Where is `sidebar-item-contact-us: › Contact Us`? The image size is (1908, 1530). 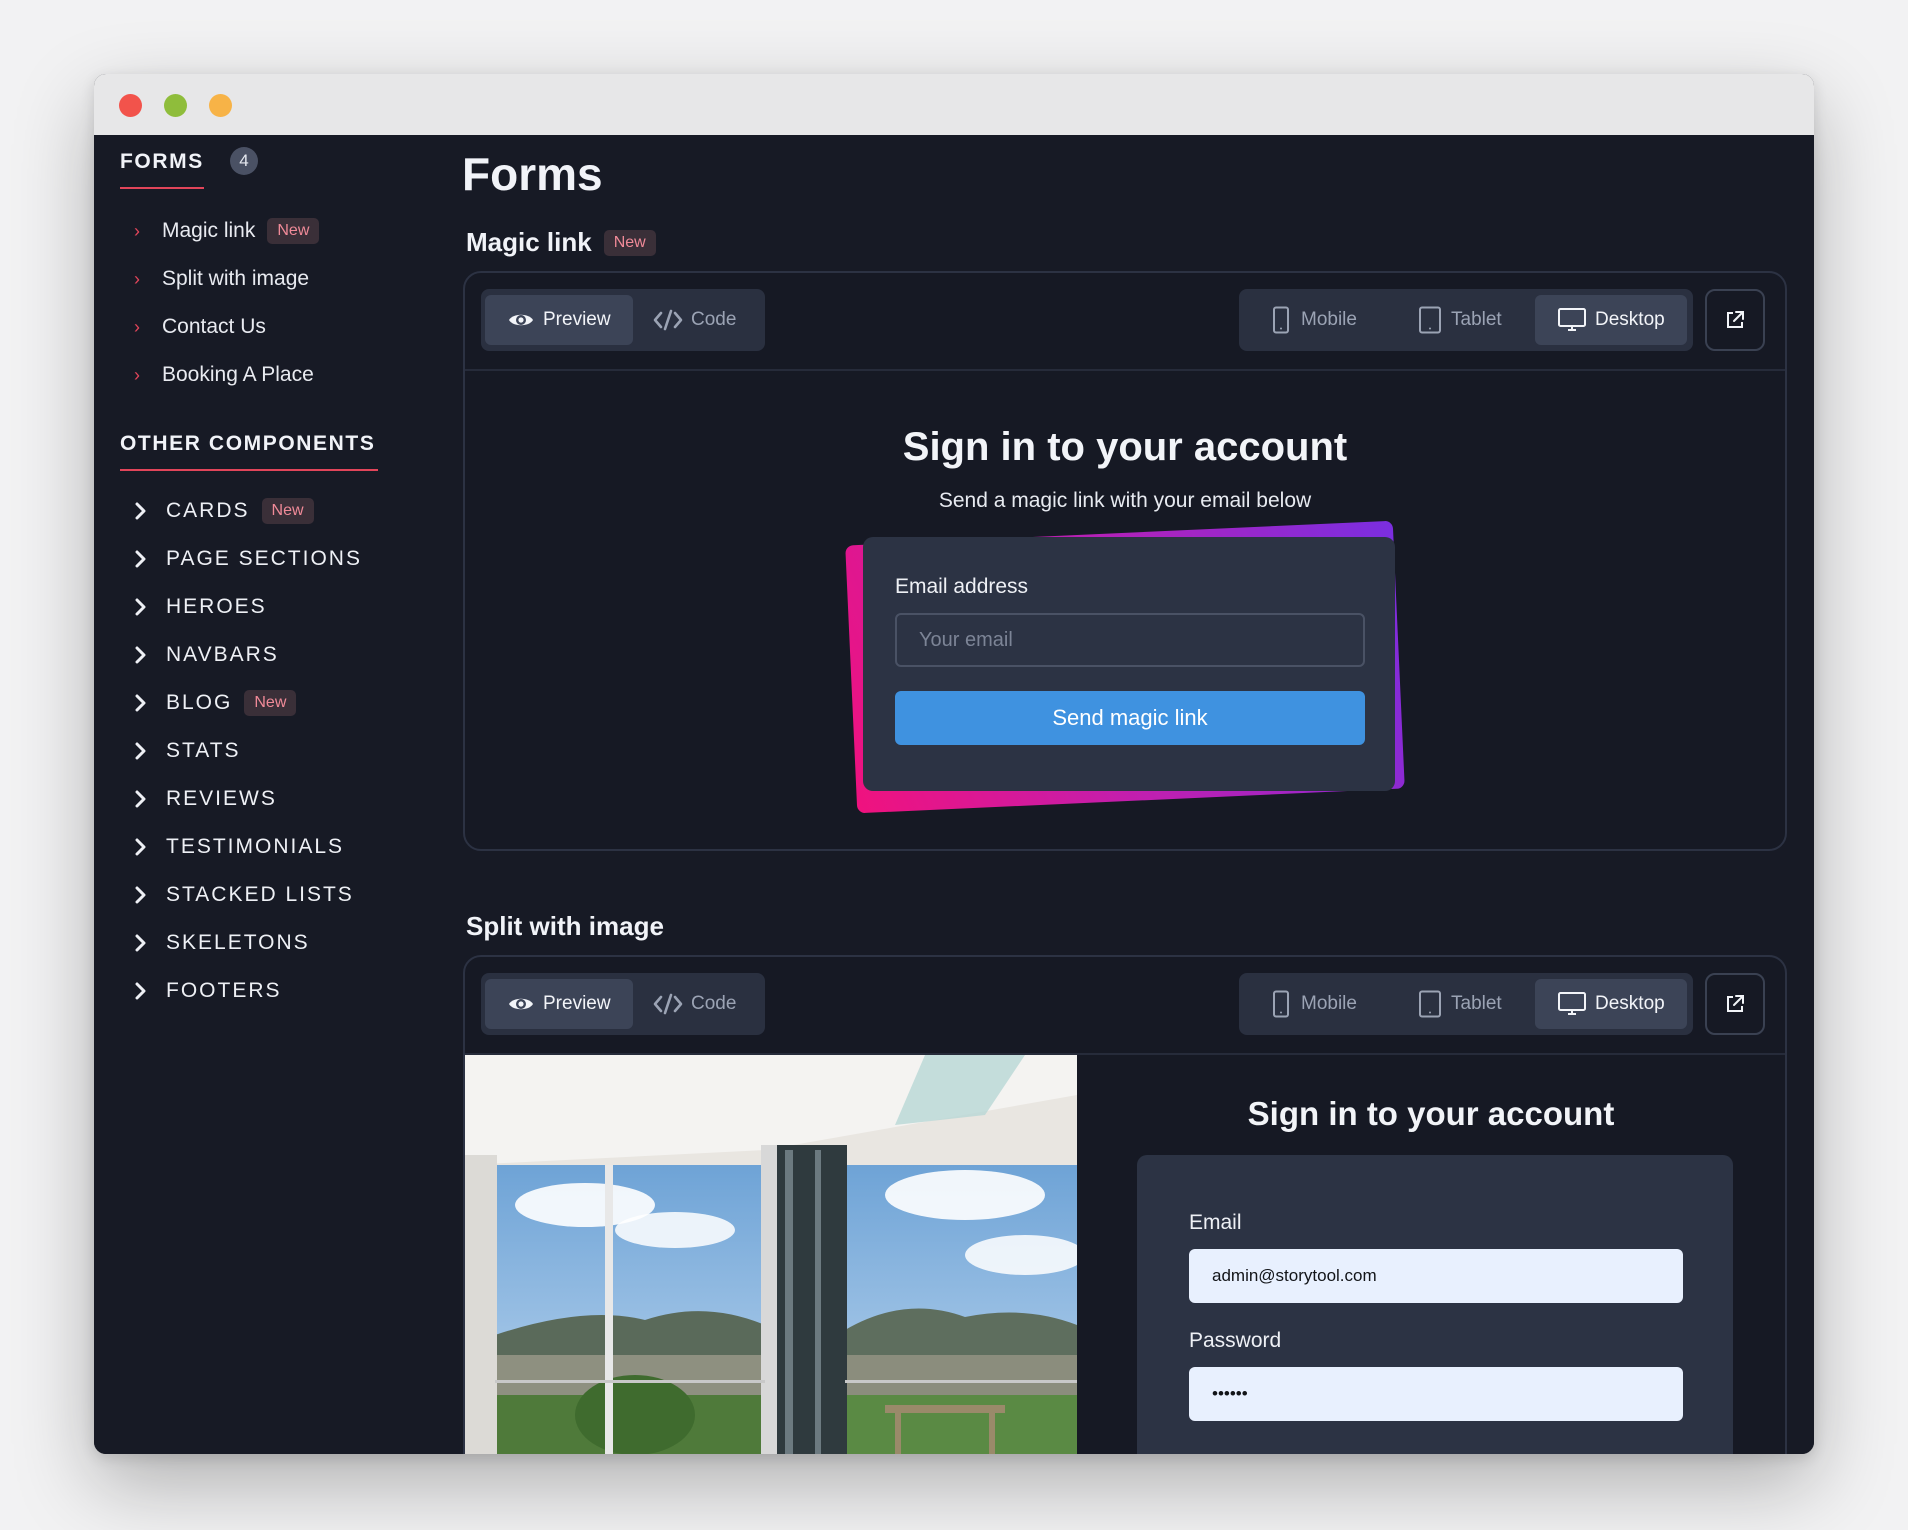
sidebar-item-contact-us: › Contact Us is located at coordinates (200, 327).